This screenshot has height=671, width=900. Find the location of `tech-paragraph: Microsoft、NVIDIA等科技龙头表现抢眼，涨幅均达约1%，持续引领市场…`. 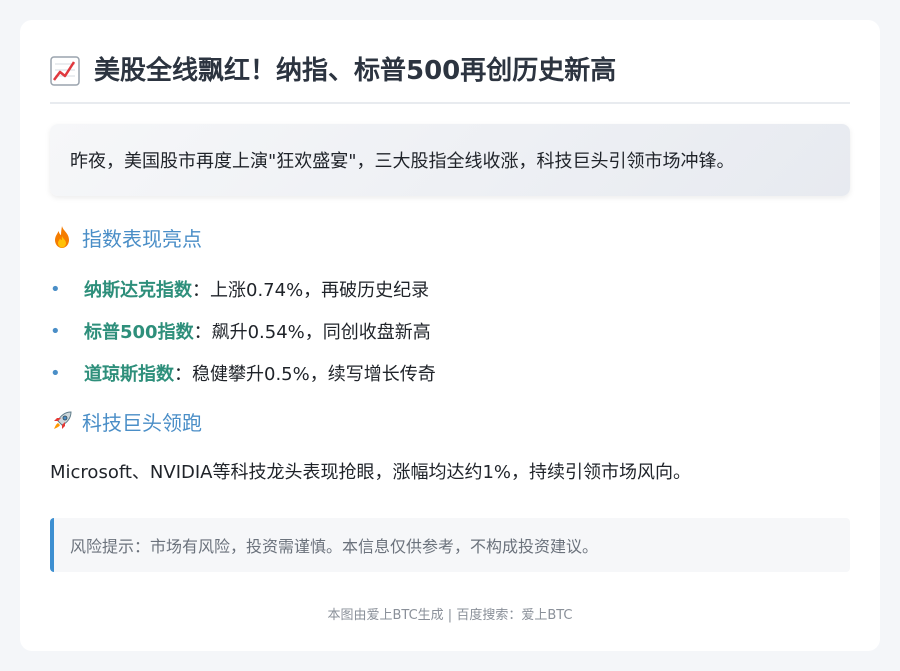

tech-paragraph: Microsoft、NVIDIA等科技龙头表现抢眼，涨幅均达约1%，持续引领市场… is located at coordinates (371, 472).